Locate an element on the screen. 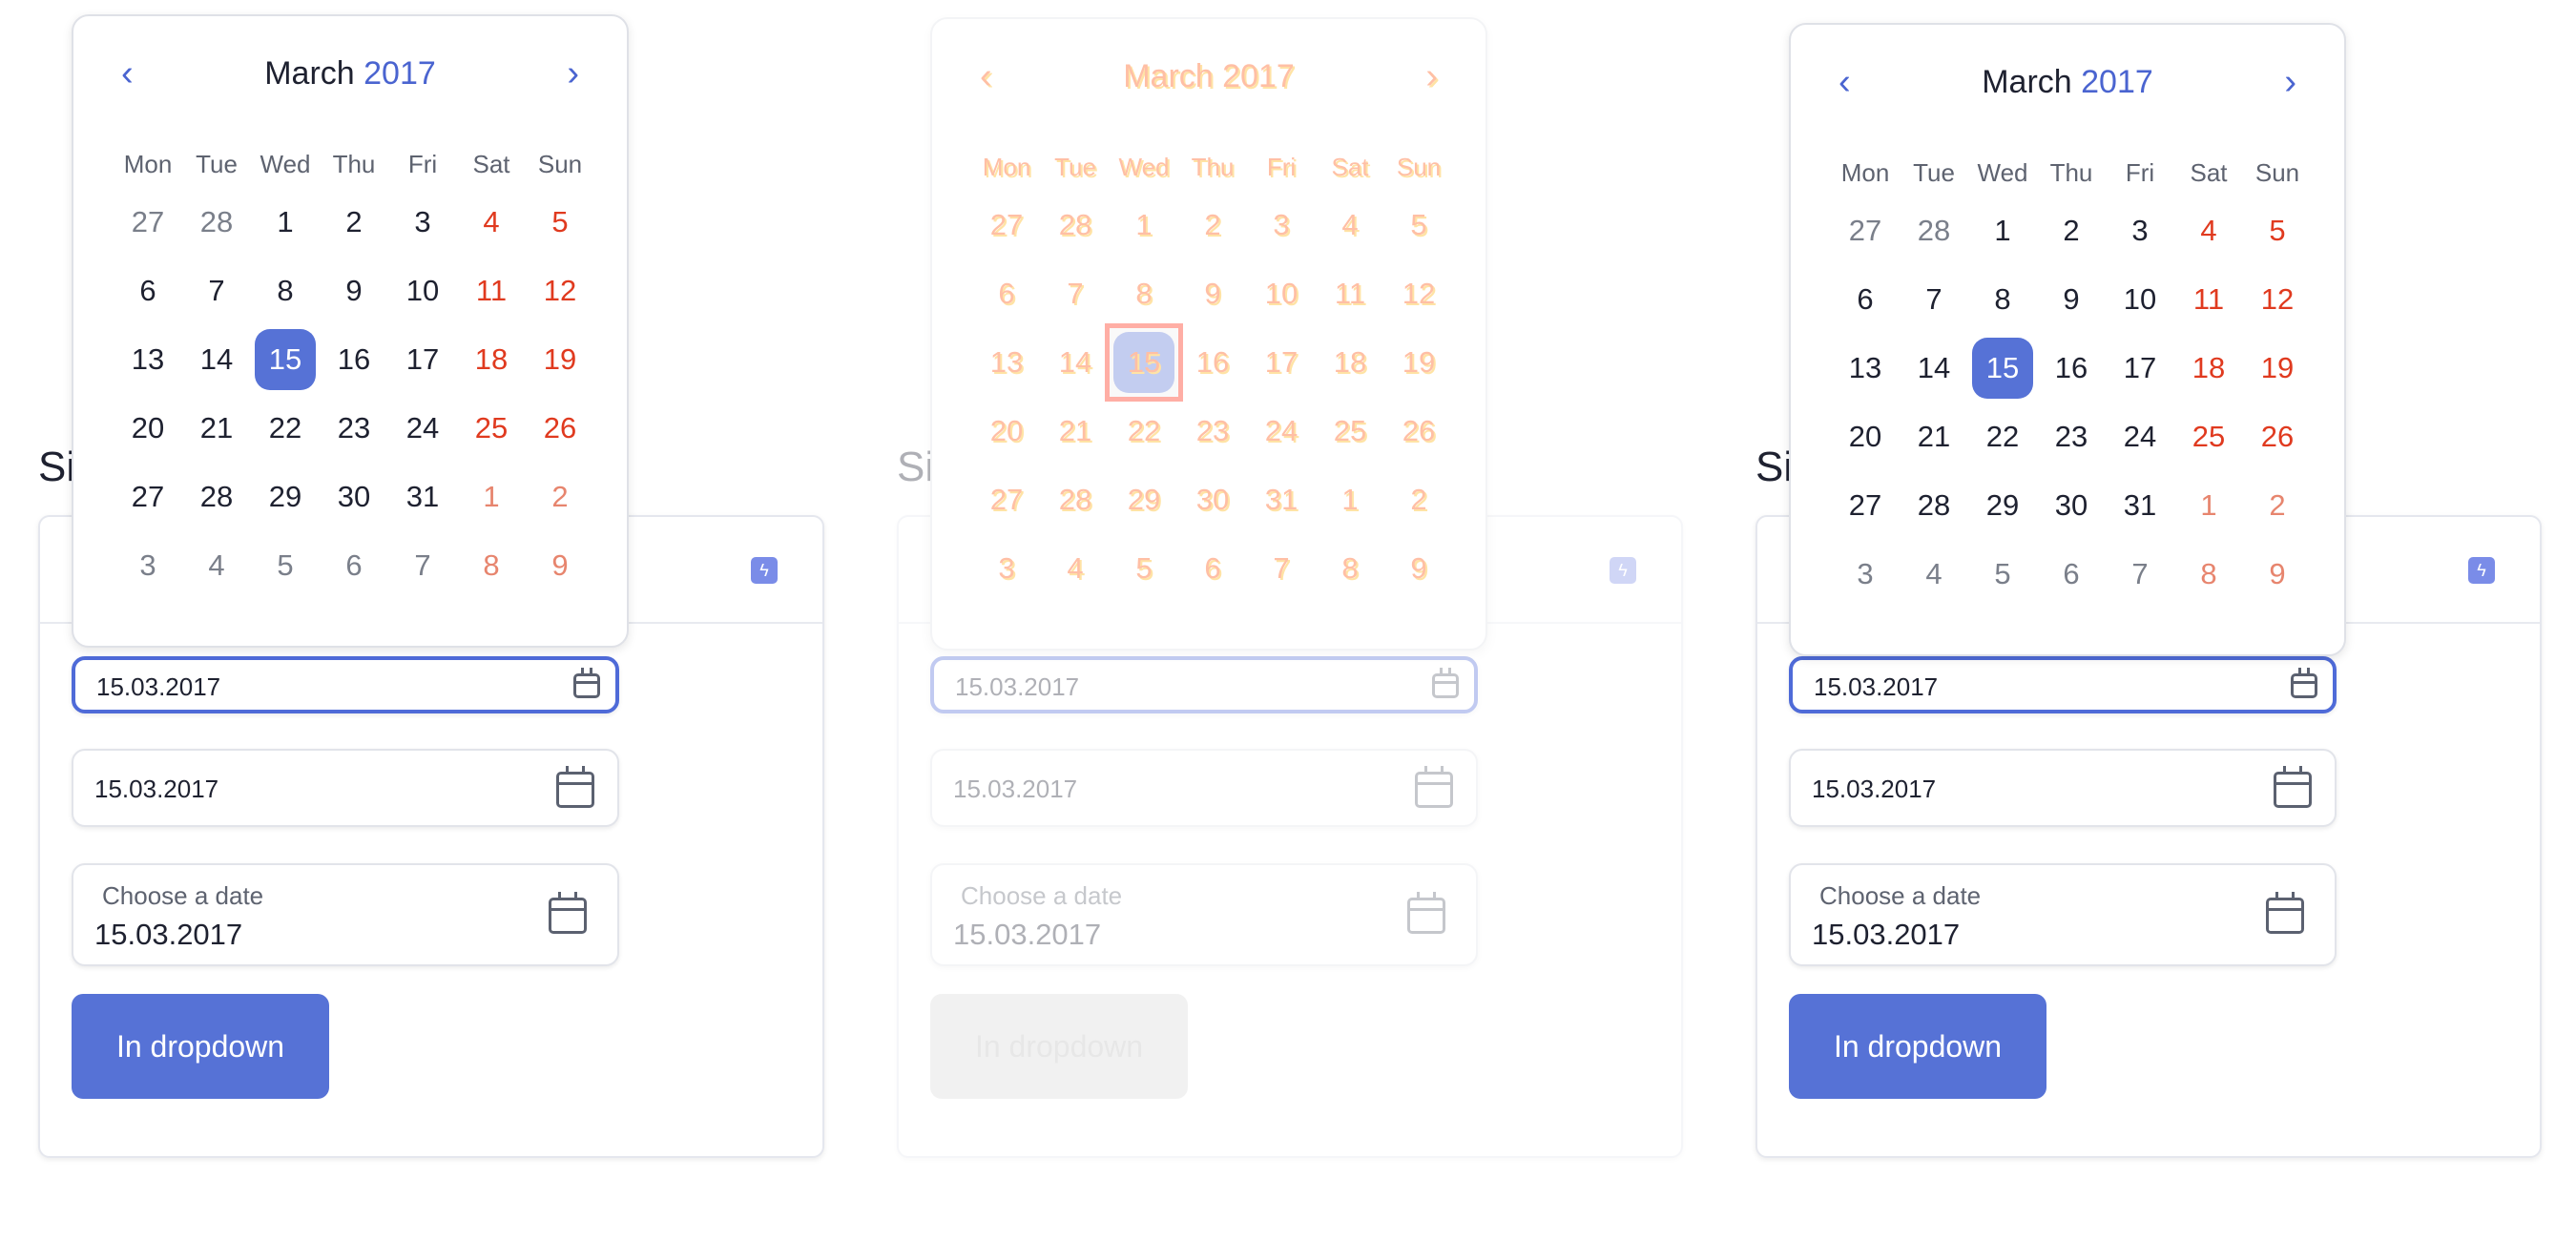  calendar-day: 24 is located at coordinates (2140, 437).